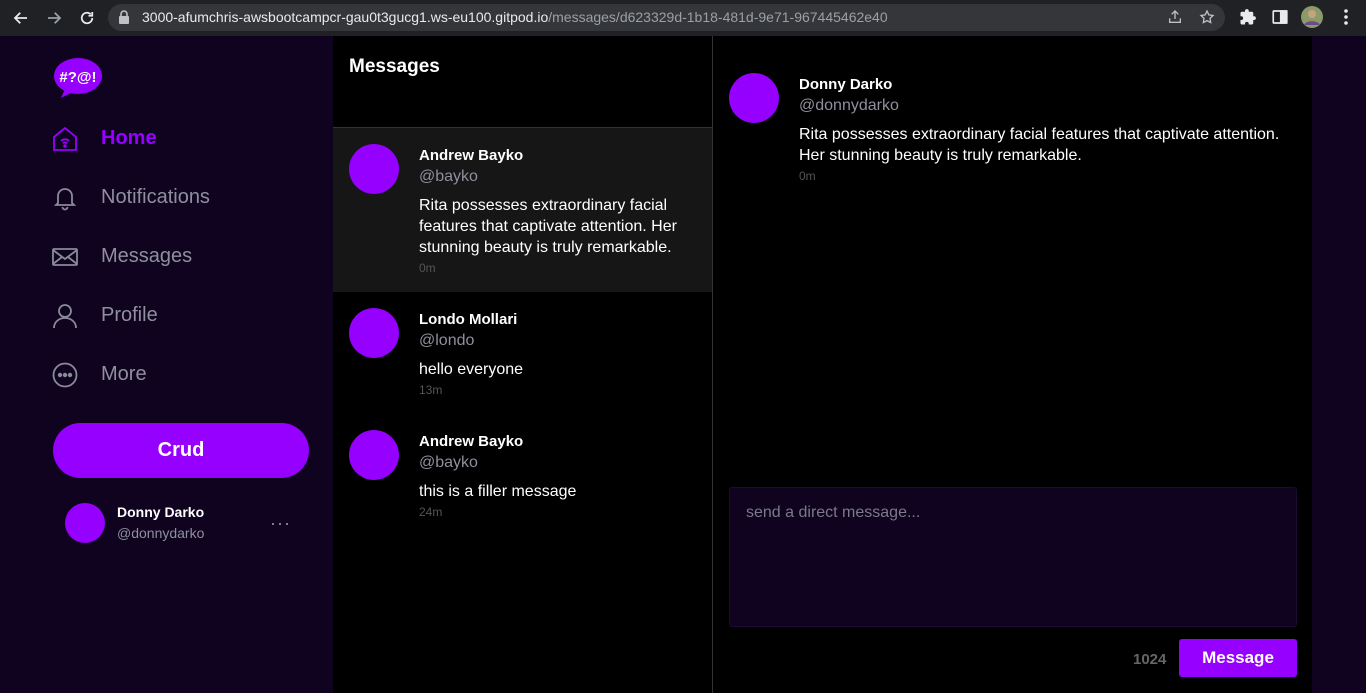 This screenshot has height=693, width=1366. Describe the element at coordinates (1312, 19) in the screenshot. I see `profile-avatar-icon` at that location.